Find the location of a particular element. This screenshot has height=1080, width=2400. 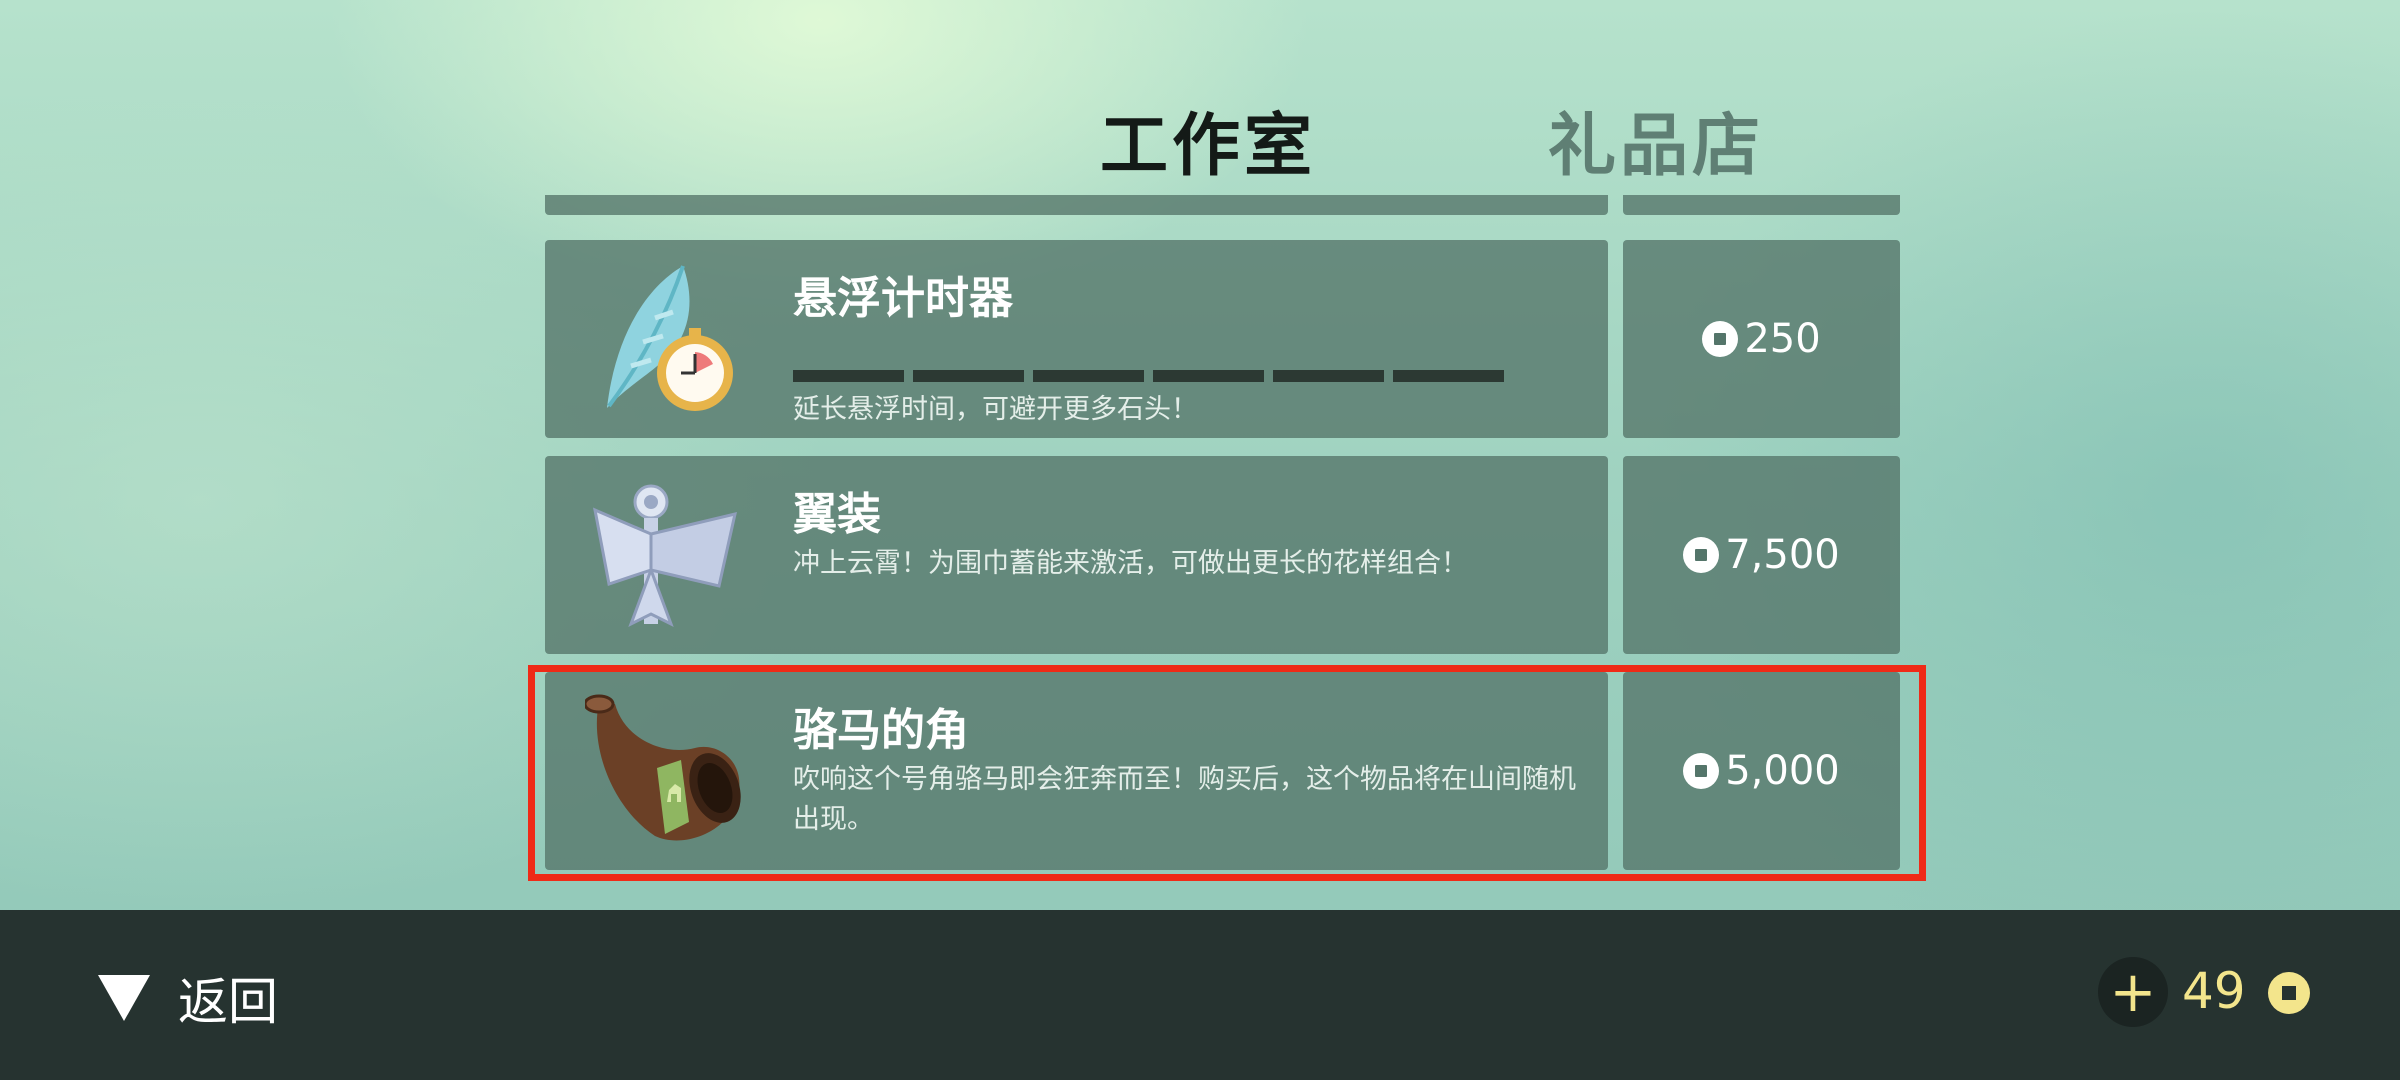

back-label: 返回 is located at coordinates (228, 1002).